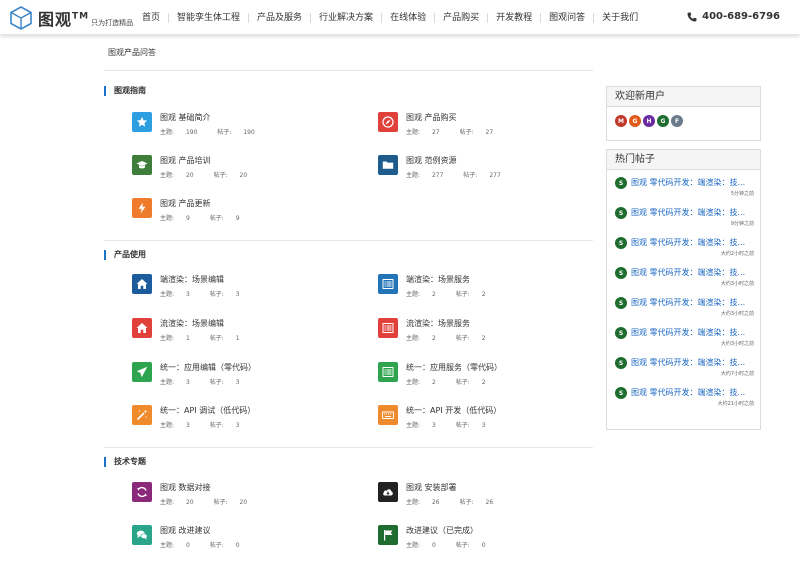  I want to click on bolt-icon, so click(142, 208).